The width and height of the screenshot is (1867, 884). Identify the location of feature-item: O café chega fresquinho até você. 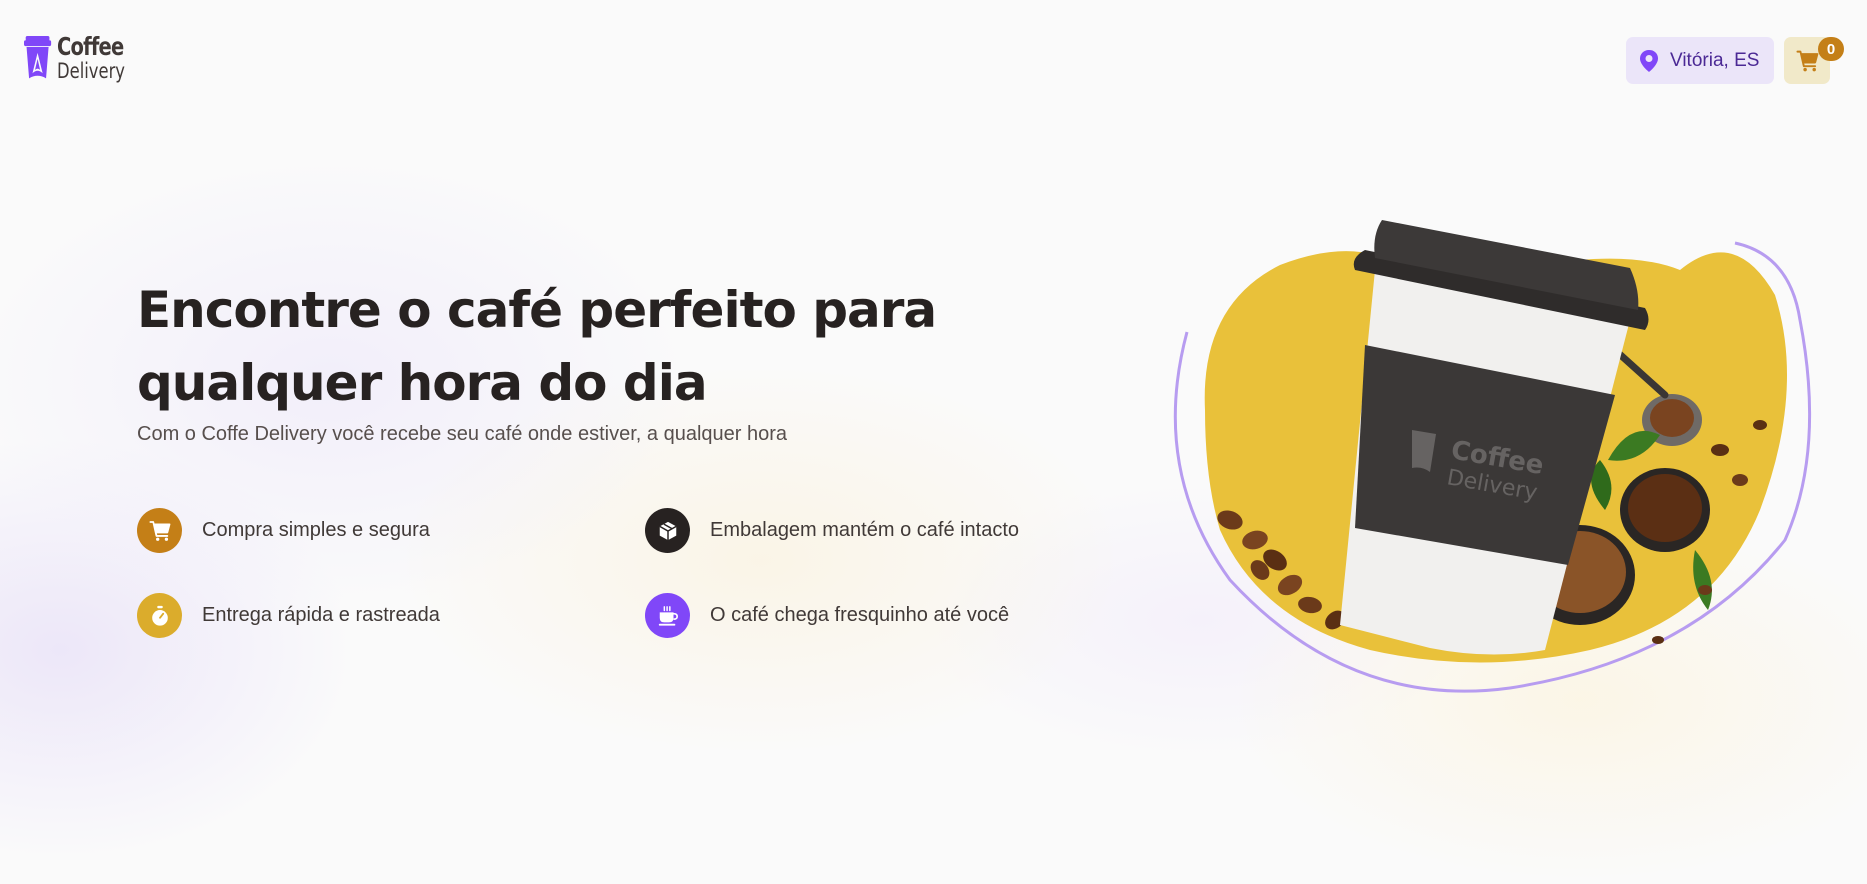
(827, 615).